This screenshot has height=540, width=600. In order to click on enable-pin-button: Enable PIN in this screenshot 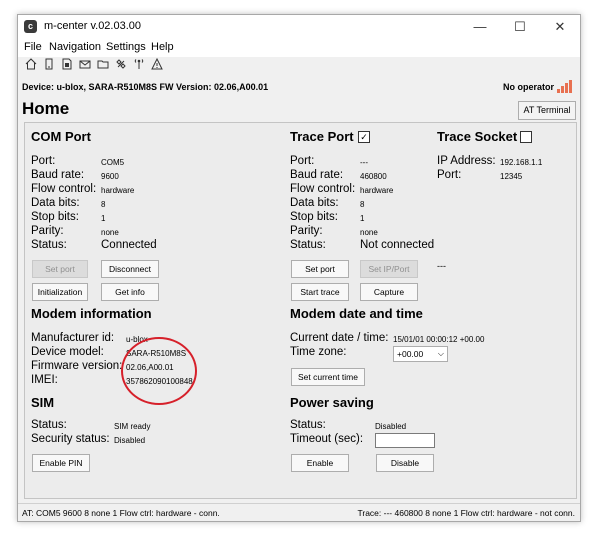, I will do `click(61, 463)`.